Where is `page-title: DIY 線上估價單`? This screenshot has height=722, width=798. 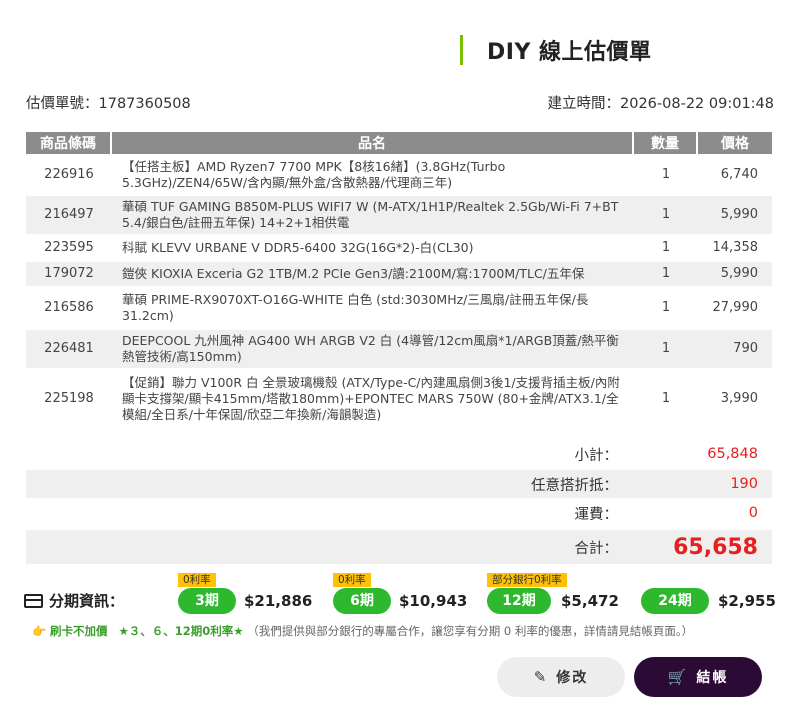
page-title: DIY 線上估價單 is located at coordinates (569, 52).